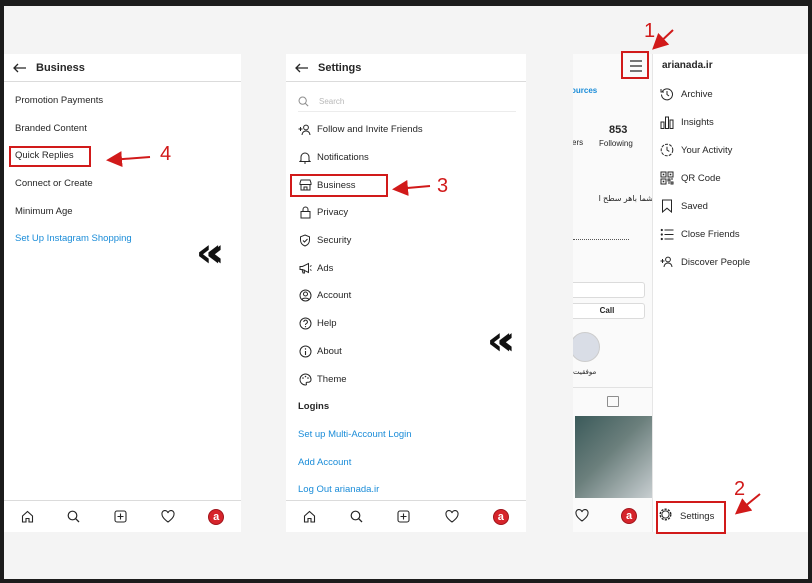  Describe the element at coordinates (128, 219) in the screenshot. I see `business-item-minimum-age: Minimum Age` at that location.